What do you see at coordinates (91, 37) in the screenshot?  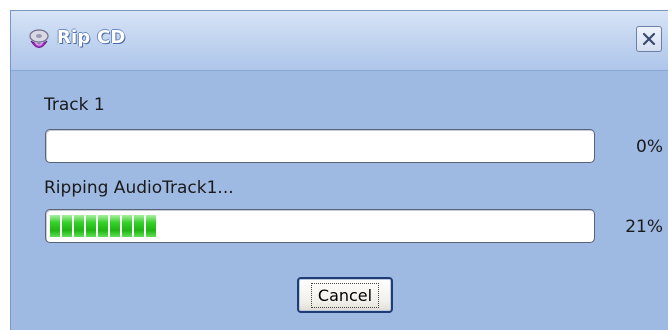 I see `window-title: Rip CD` at bounding box center [91, 37].